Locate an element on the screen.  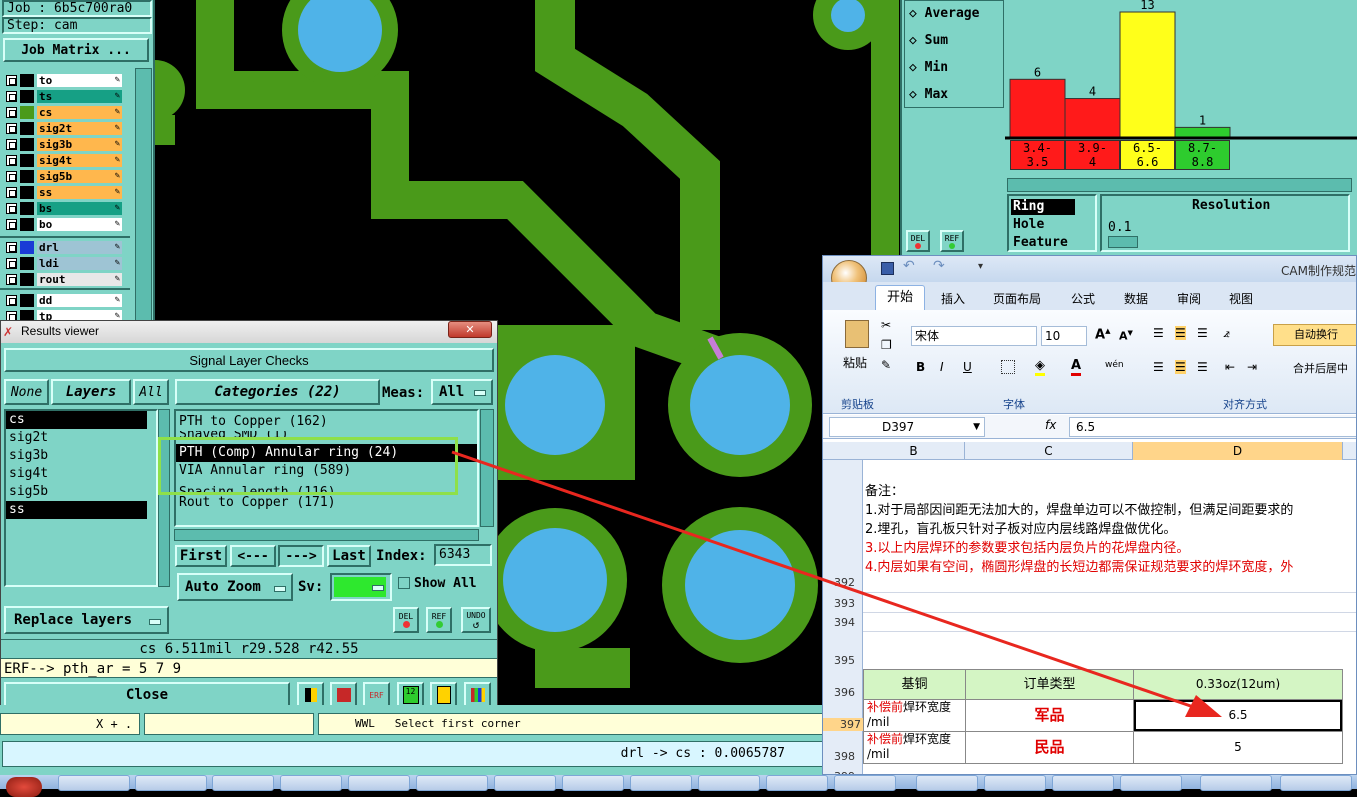
categories-button: Categories (22) is located at coordinates (277, 392).